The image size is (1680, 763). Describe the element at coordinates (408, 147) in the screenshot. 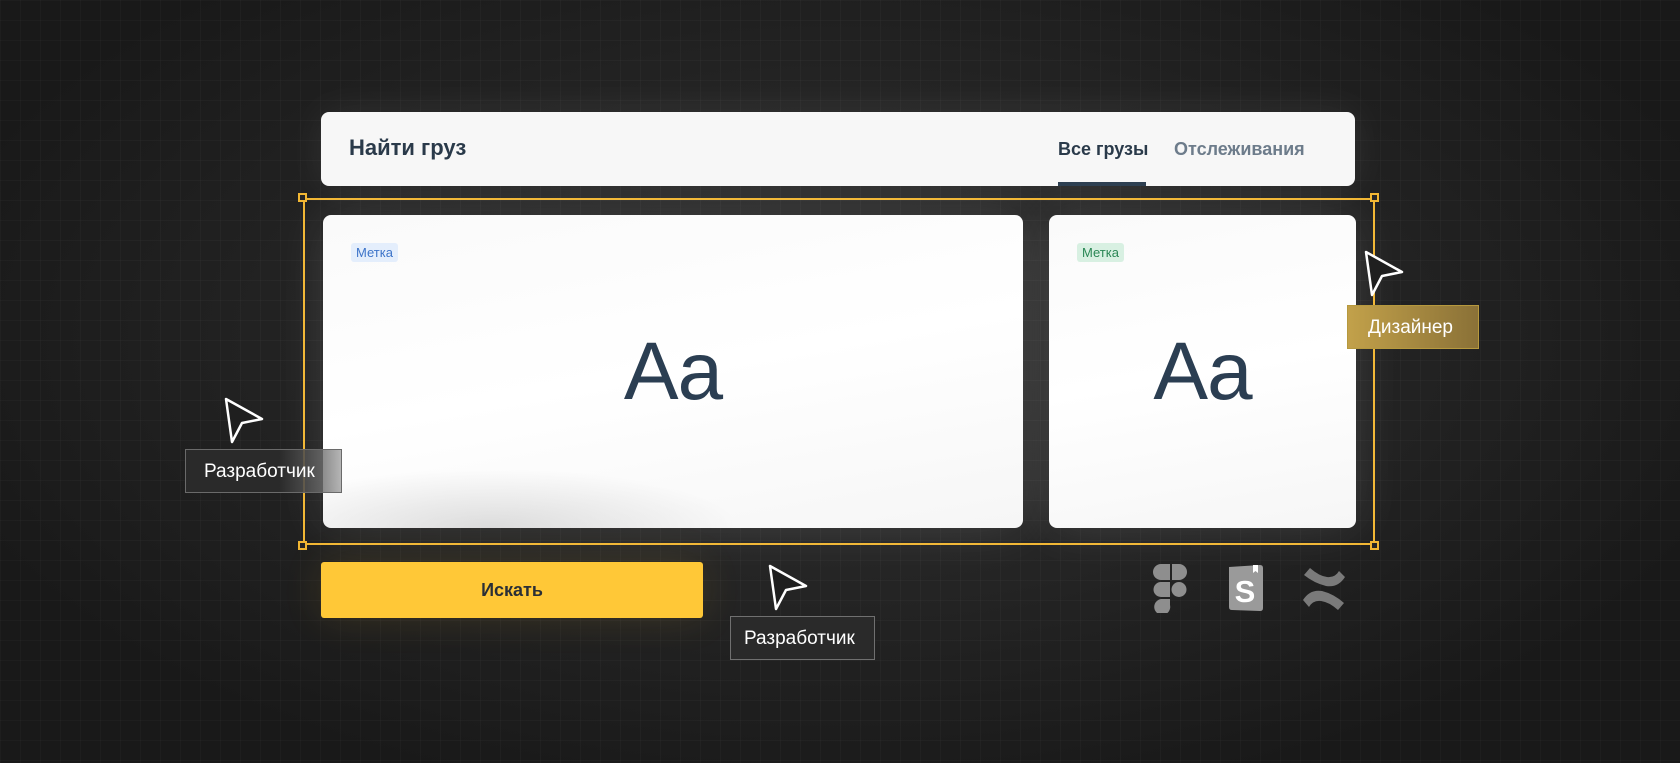

I see `page-title: Найти груз` at that location.